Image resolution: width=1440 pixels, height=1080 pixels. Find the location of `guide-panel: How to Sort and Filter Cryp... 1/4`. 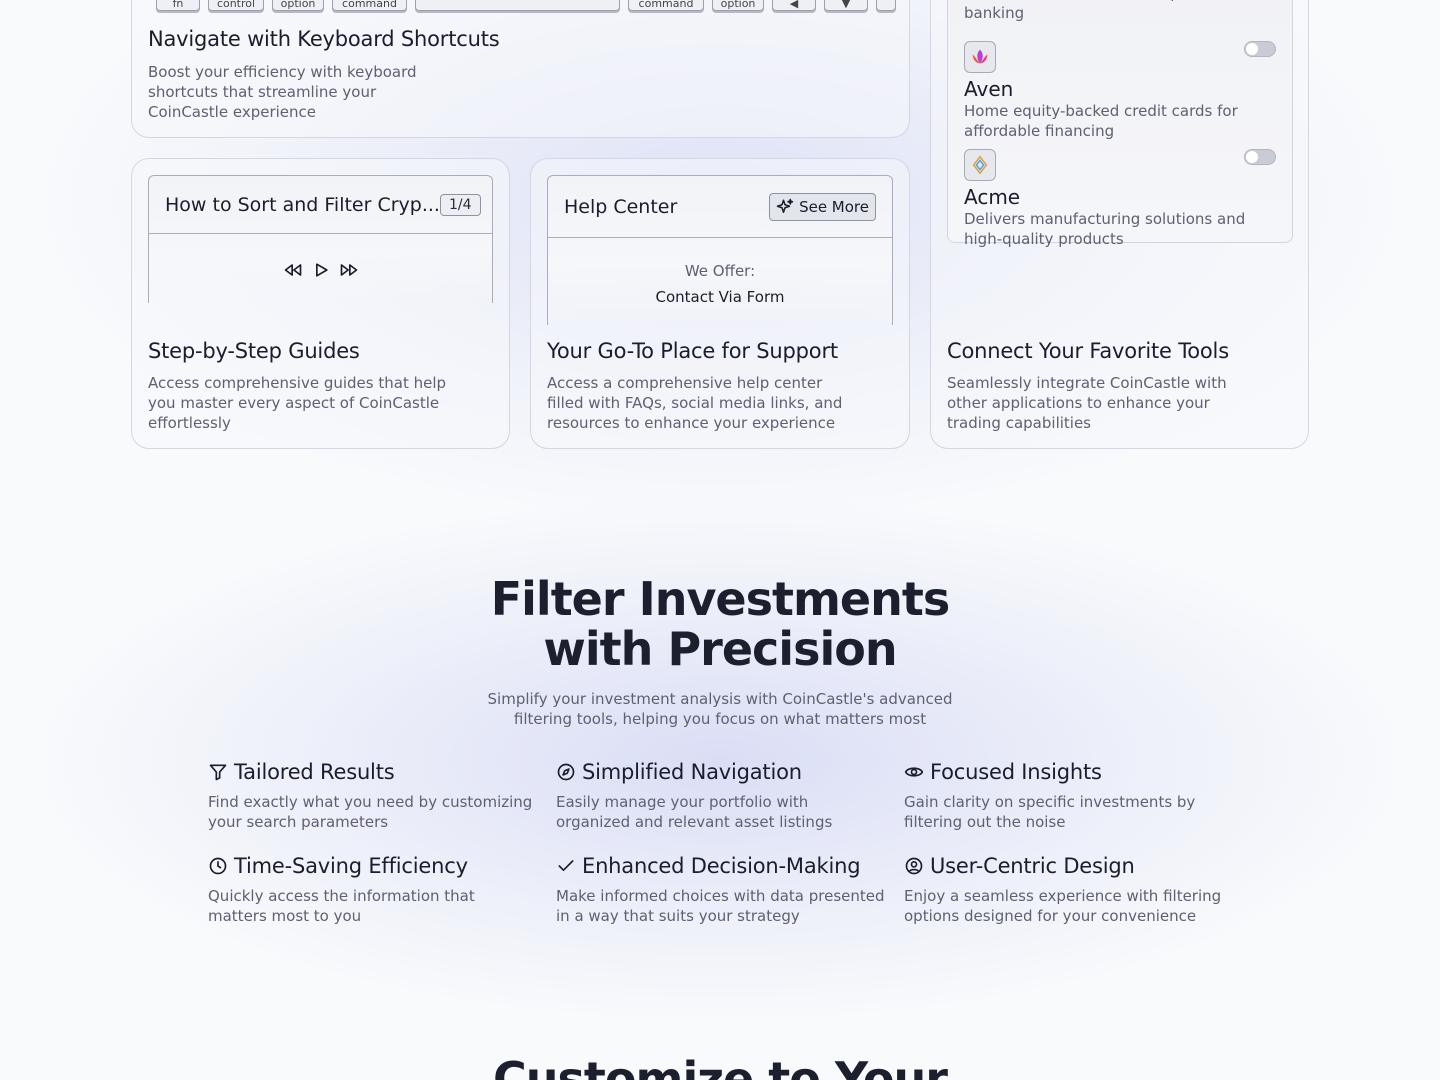

guide-panel: How to Sort and Filter Cryp... 1/4 is located at coordinates (320, 239).